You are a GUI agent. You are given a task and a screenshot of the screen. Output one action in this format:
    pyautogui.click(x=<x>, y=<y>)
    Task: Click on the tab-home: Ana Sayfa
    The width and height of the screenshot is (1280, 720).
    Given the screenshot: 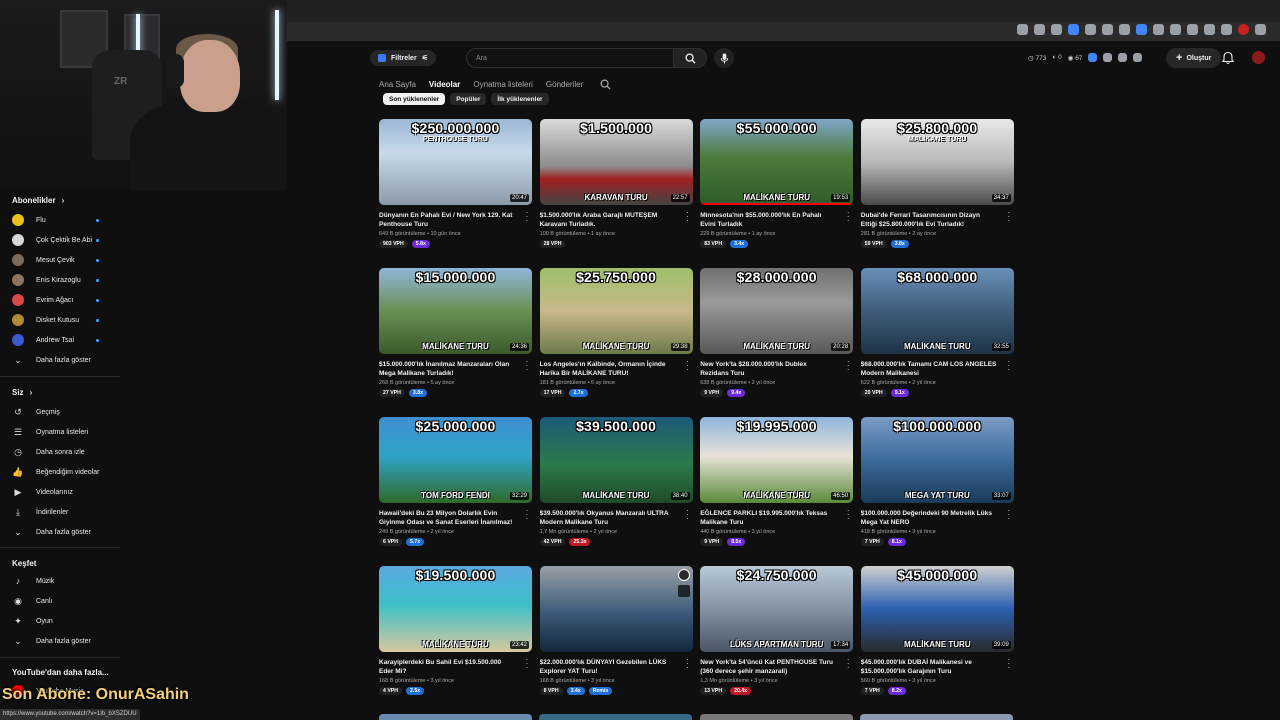 What is the action you would take?
    pyautogui.click(x=397, y=84)
    